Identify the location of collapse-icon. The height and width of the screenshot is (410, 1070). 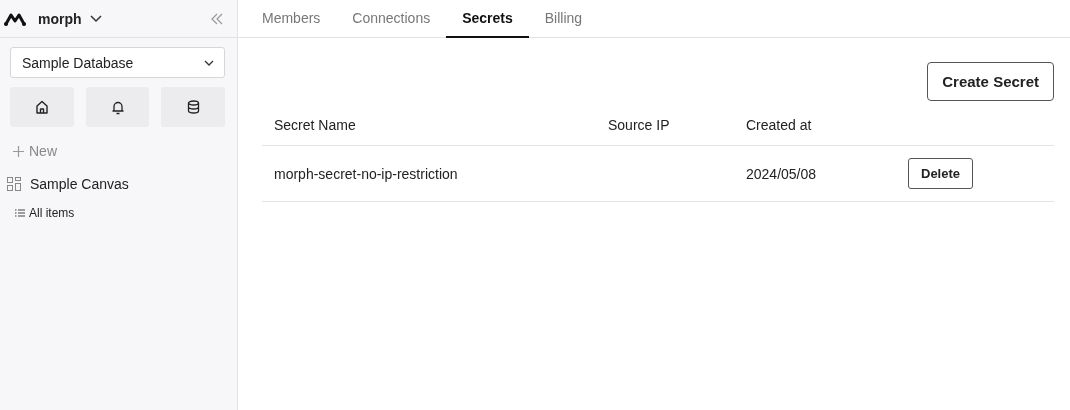
(217, 18).